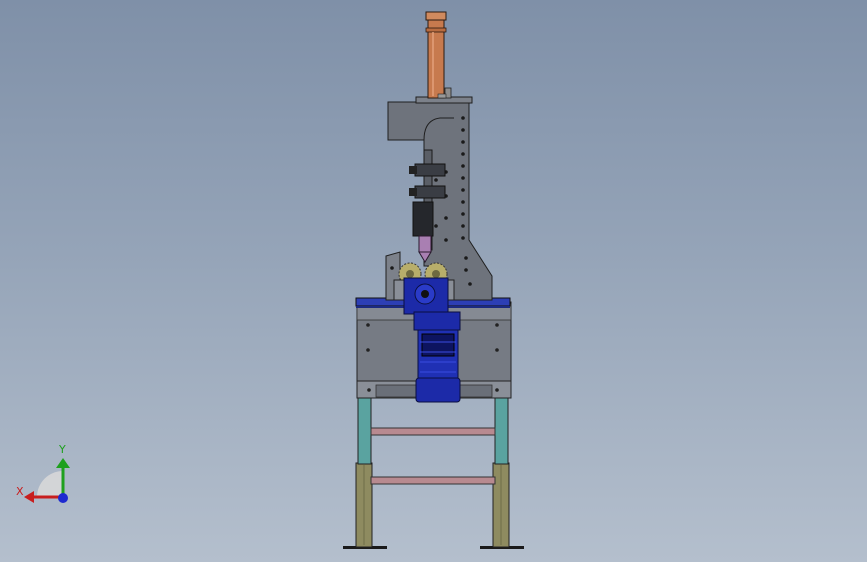 The height and width of the screenshot is (562, 867). I want to click on triad-quadrant, so click(50, 484).